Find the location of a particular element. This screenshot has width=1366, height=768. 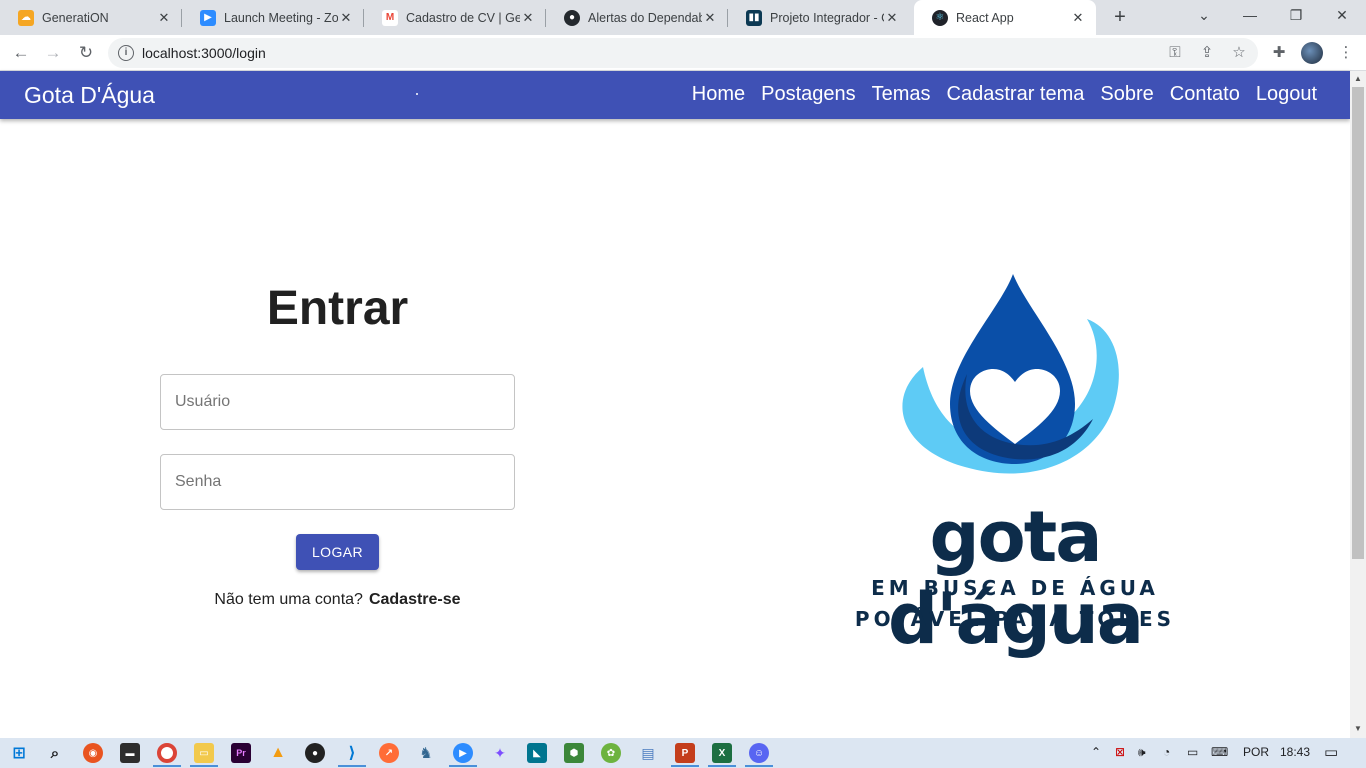

profile-avatar is located at coordinates (1312, 53).